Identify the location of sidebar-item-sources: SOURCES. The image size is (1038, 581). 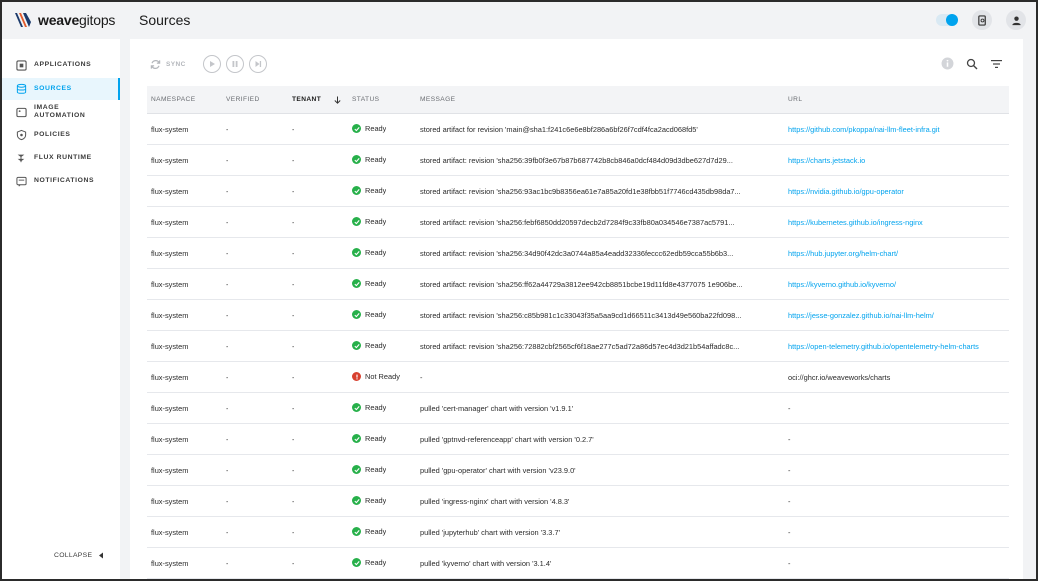
(61, 89).